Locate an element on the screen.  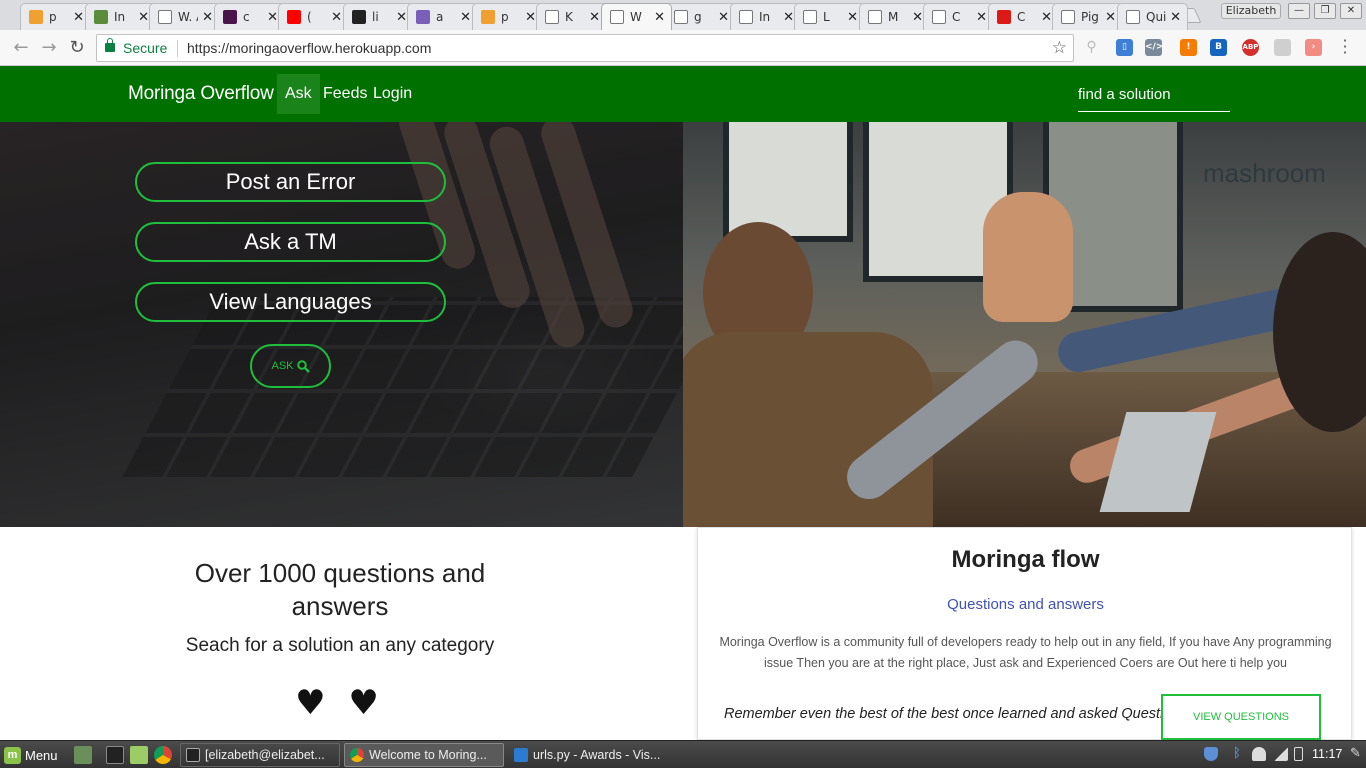
browser-tab: (✕ is located at coordinates (313, 16).